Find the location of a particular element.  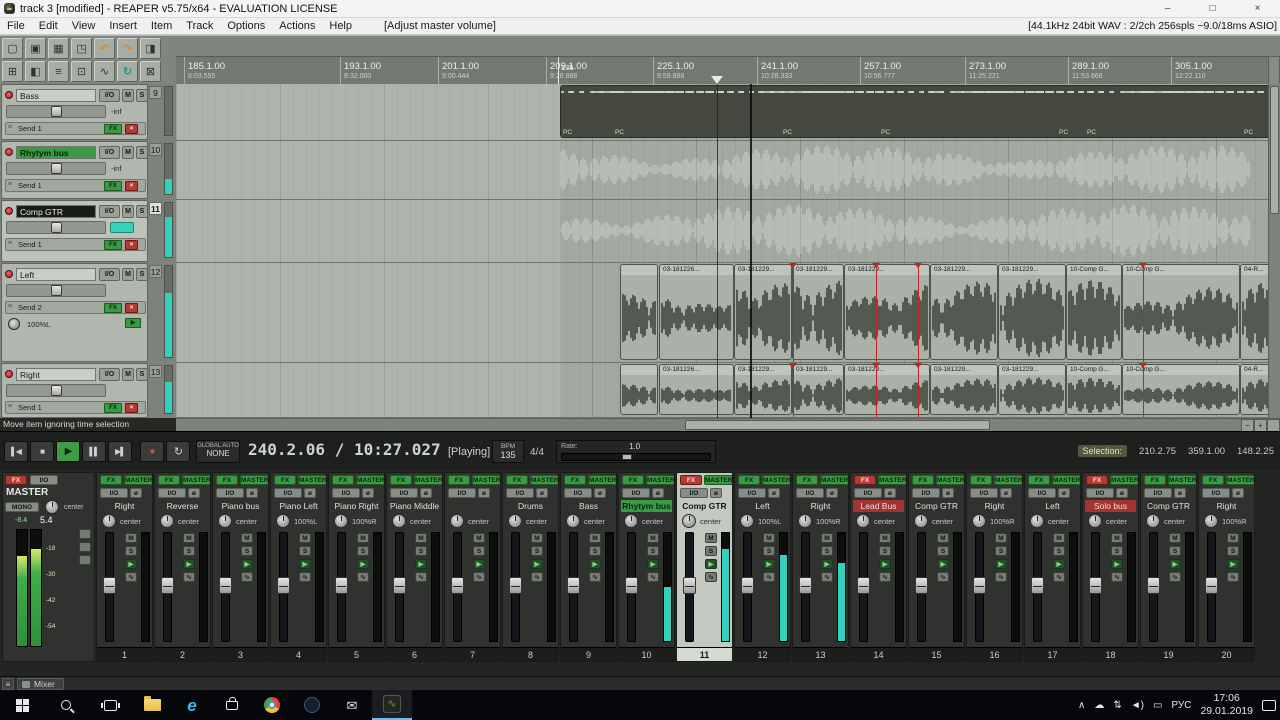

track-panel: Rhytym bus I/O M S -inf ≡ Send 1 FX × is located at coordinates (74, 170).